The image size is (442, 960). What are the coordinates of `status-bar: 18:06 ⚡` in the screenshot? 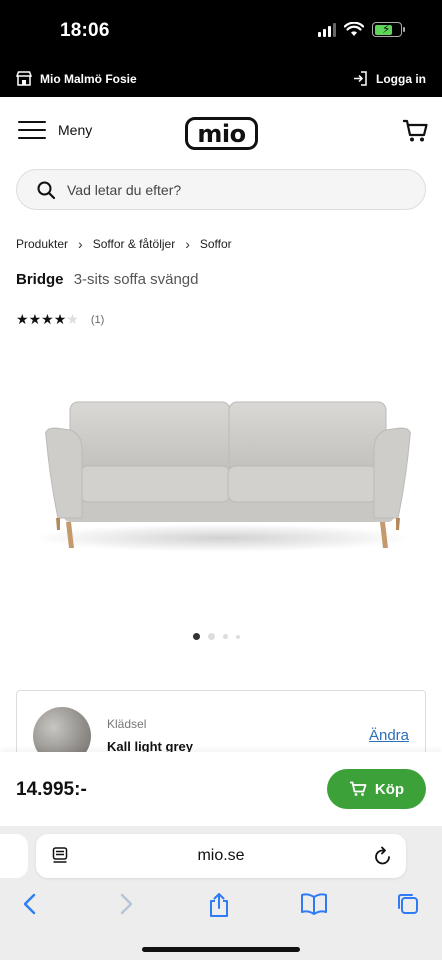 It's located at (221, 31).